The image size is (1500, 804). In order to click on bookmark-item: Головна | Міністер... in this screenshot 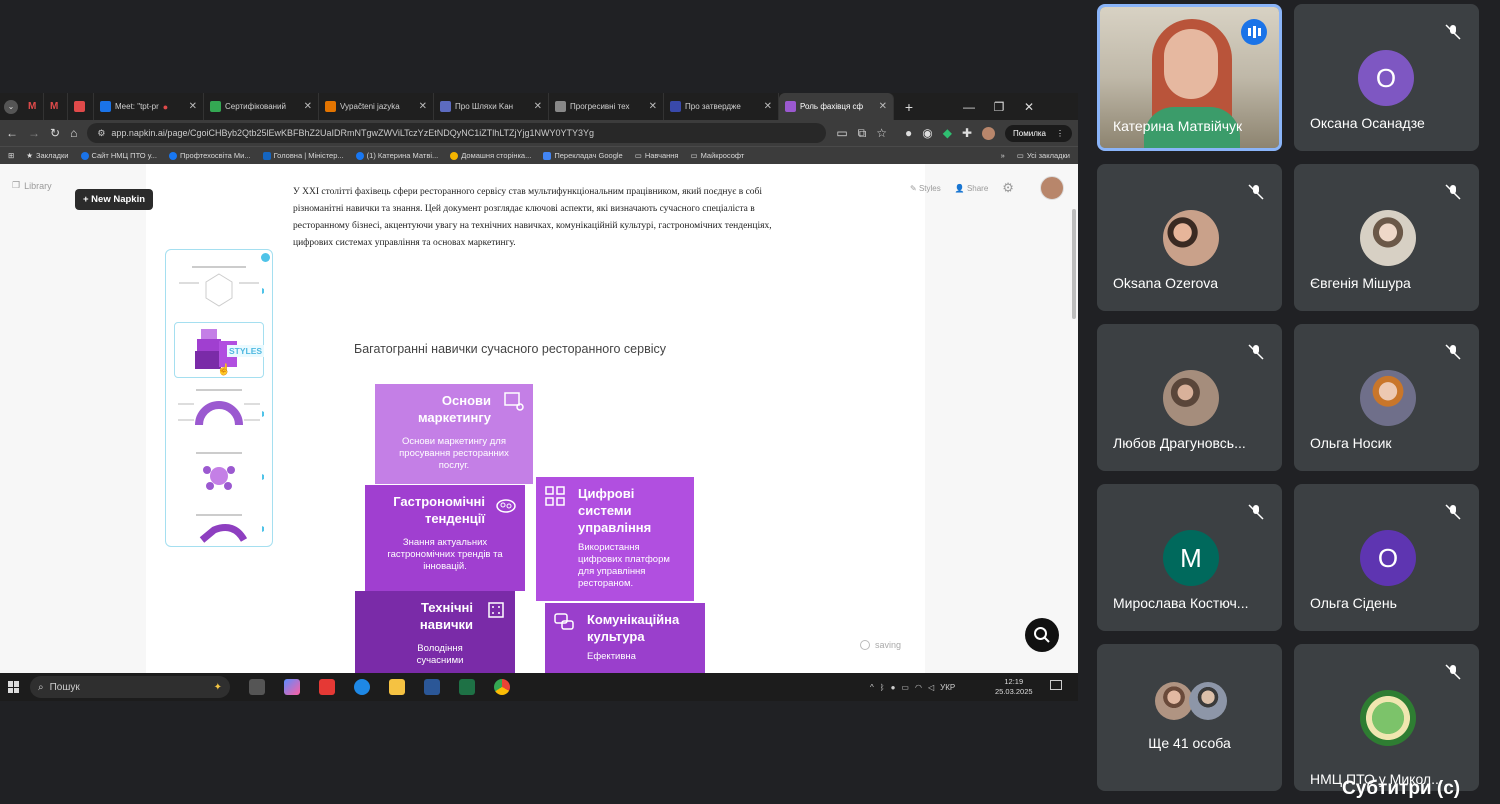, I will do `click(303, 155)`.